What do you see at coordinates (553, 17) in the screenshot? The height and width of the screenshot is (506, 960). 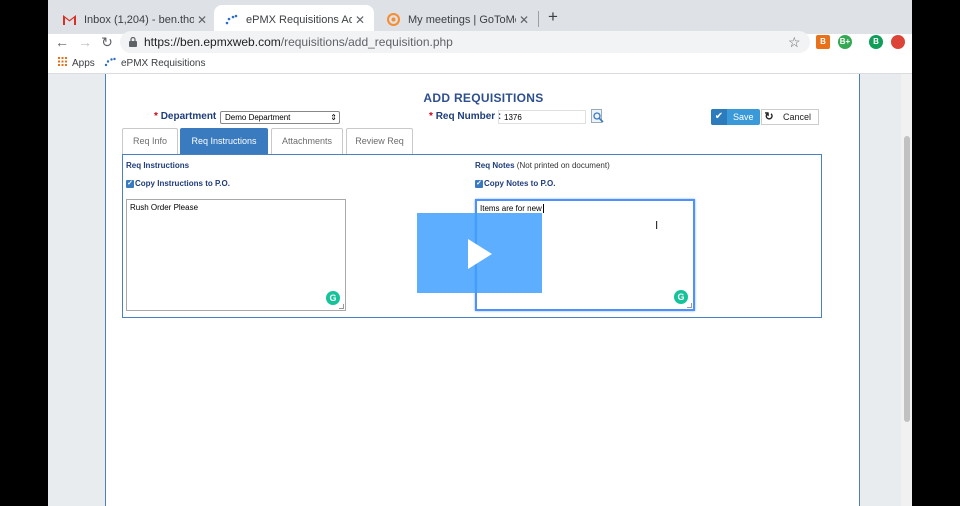 I see `new-tab-button: +` at bounding box center [553, 17].